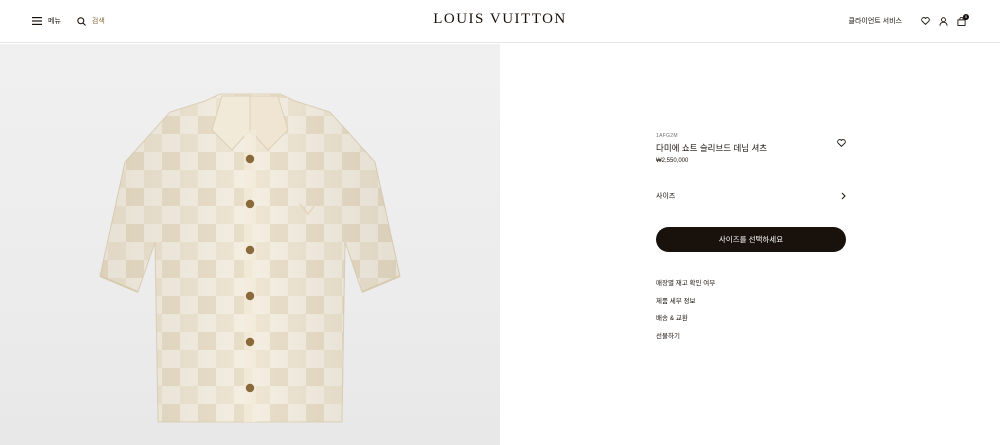  What do you see at coordinates (685, 323) in the screenshot?
I see `delivery-returns-link: 배송 & 교환` at bounding box center [685, 323].